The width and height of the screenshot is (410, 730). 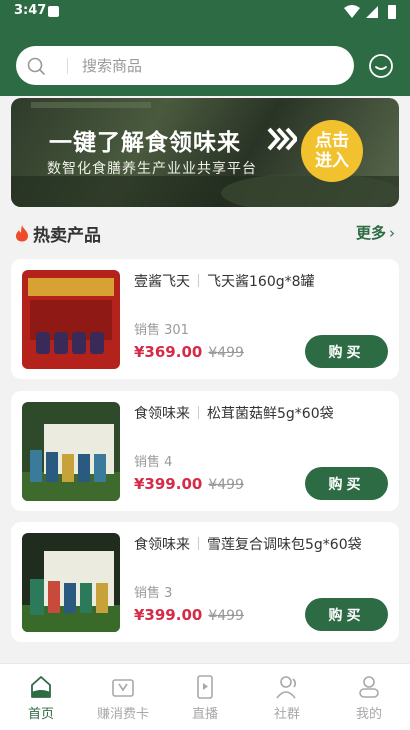 I want to click on chevron-right-icon: ›, so click(x=392, y=233).